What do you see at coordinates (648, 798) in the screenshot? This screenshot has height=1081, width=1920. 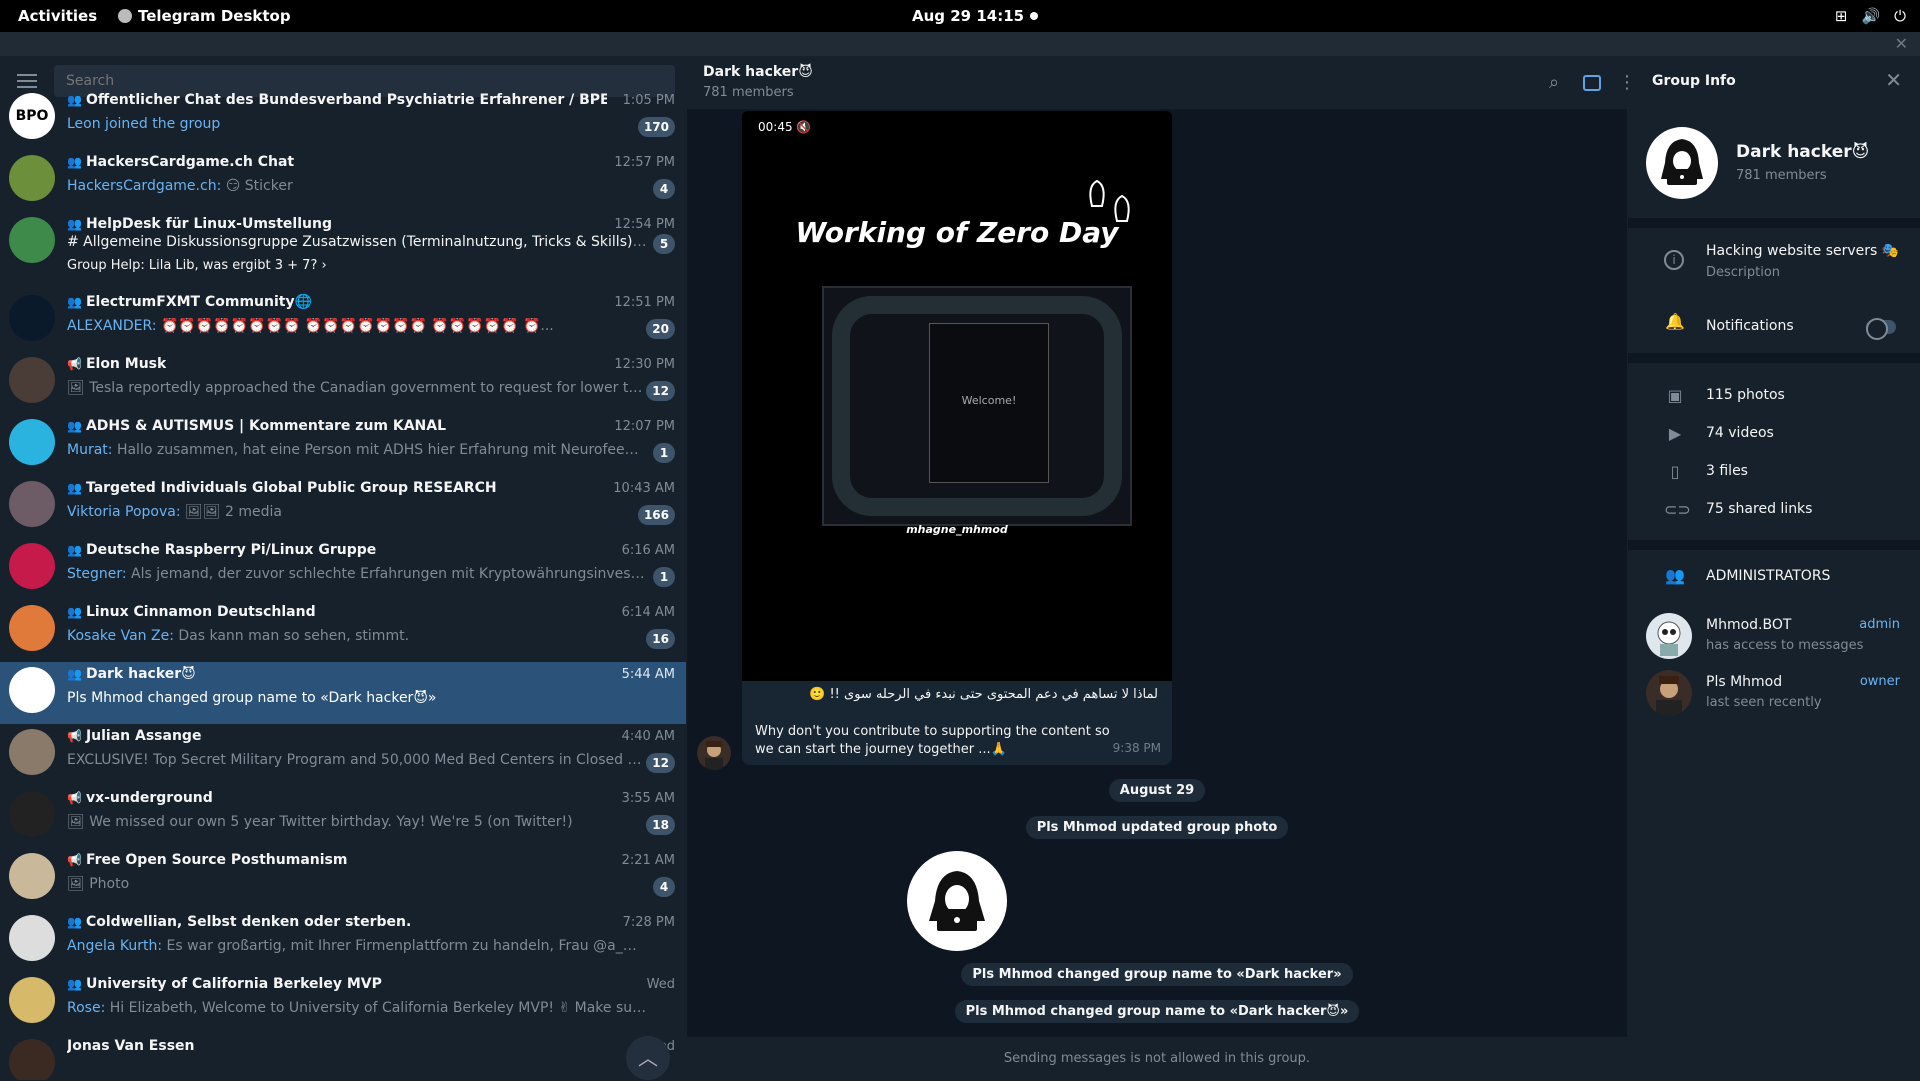 I see `chat-time: 3:55 AM` at bounding box center [648, 798].